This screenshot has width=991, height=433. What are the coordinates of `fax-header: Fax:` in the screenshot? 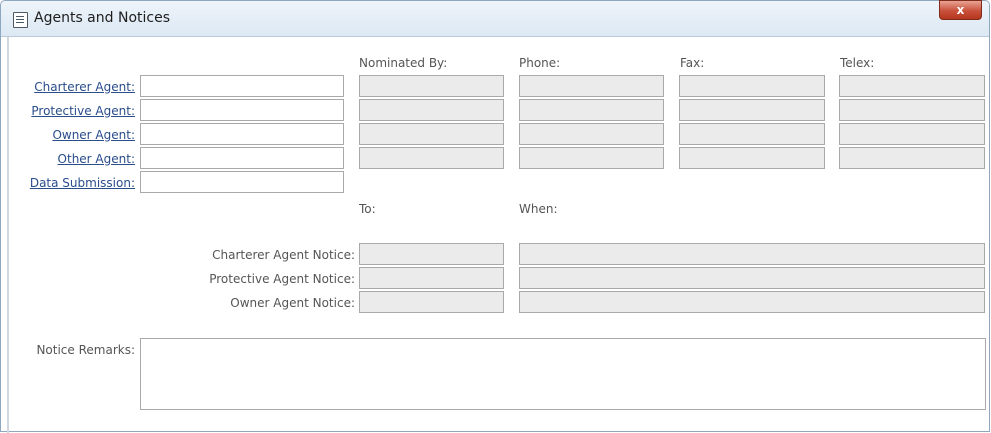 It's located at (692, 63).